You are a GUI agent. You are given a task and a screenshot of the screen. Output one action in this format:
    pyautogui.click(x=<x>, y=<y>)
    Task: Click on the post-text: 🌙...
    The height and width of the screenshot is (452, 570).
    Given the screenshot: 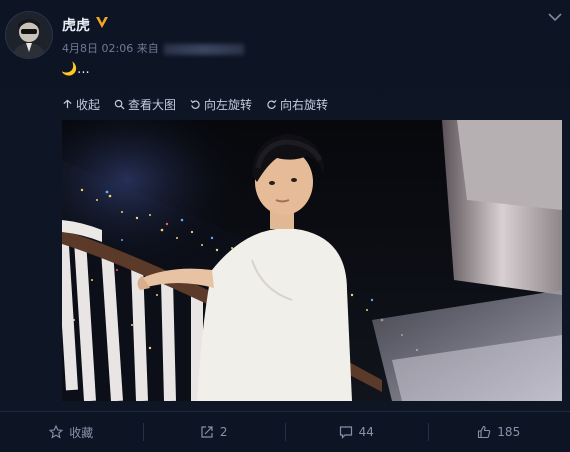 What is the action you would take?
    pyautogui.click(x=75, y=69)
    